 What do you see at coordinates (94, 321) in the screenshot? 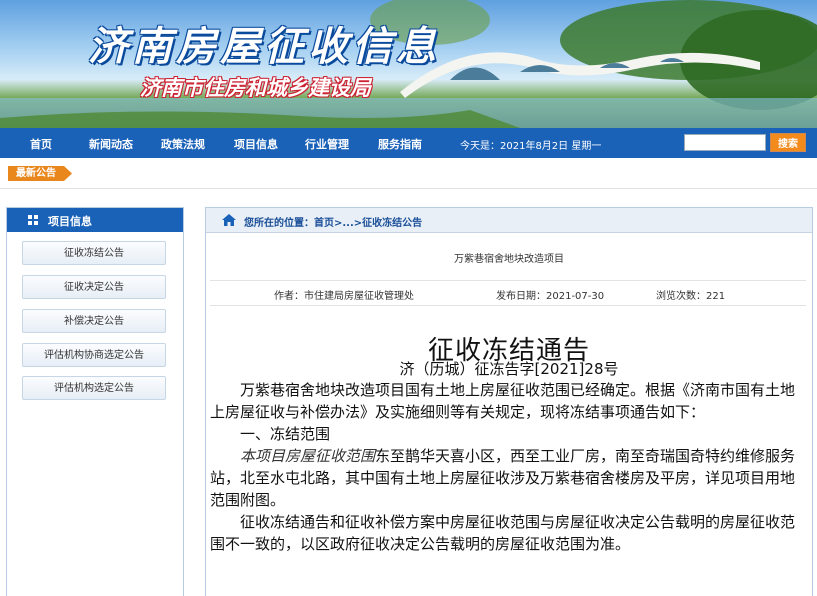
I see `sidebar-item-compensation-notice: 补偿决定公告` at bounding box center [94, 321].